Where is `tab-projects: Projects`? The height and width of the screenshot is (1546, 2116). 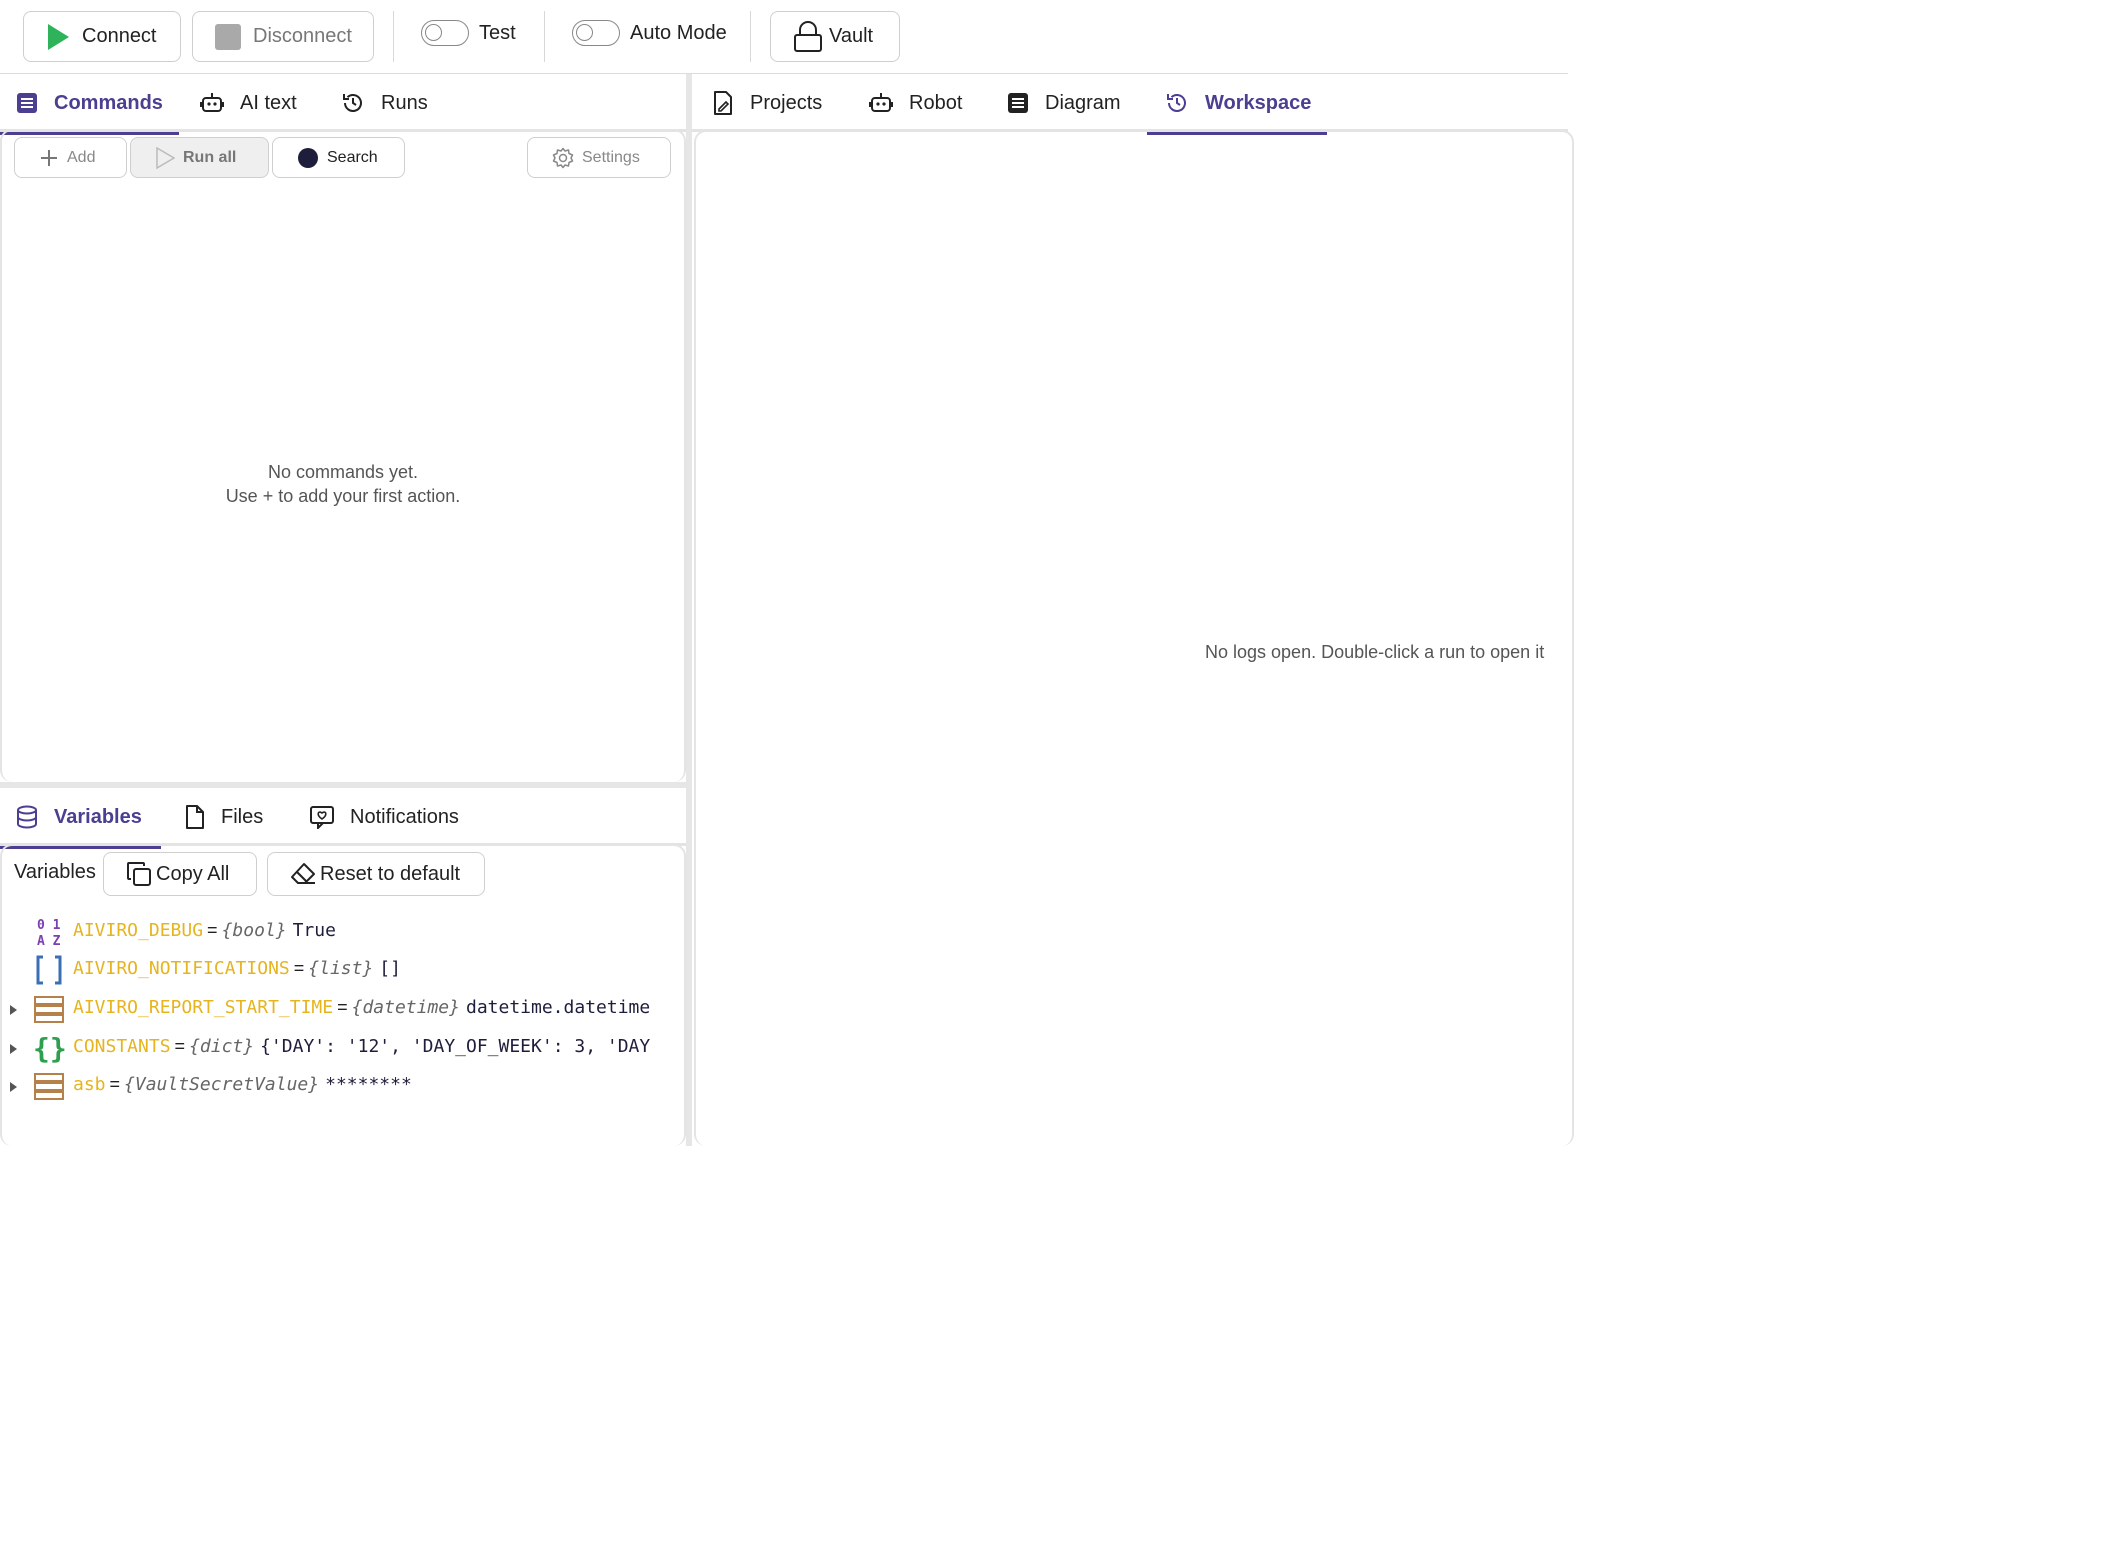
tab-projects: Projects is located at coordinates (767, 103).